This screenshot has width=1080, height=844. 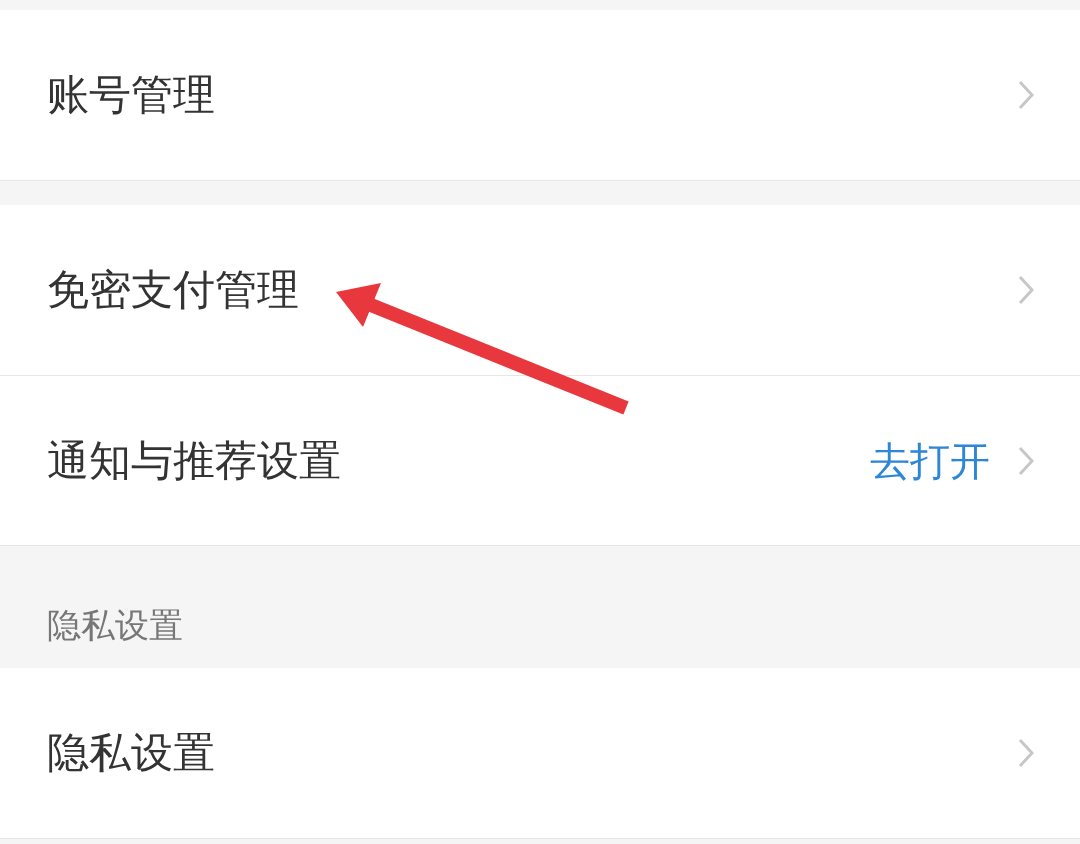 What do you see at coordinates (131, 95) in the screenshot?
I see `row-label: 账号管理` at bounding box center [131, 95].